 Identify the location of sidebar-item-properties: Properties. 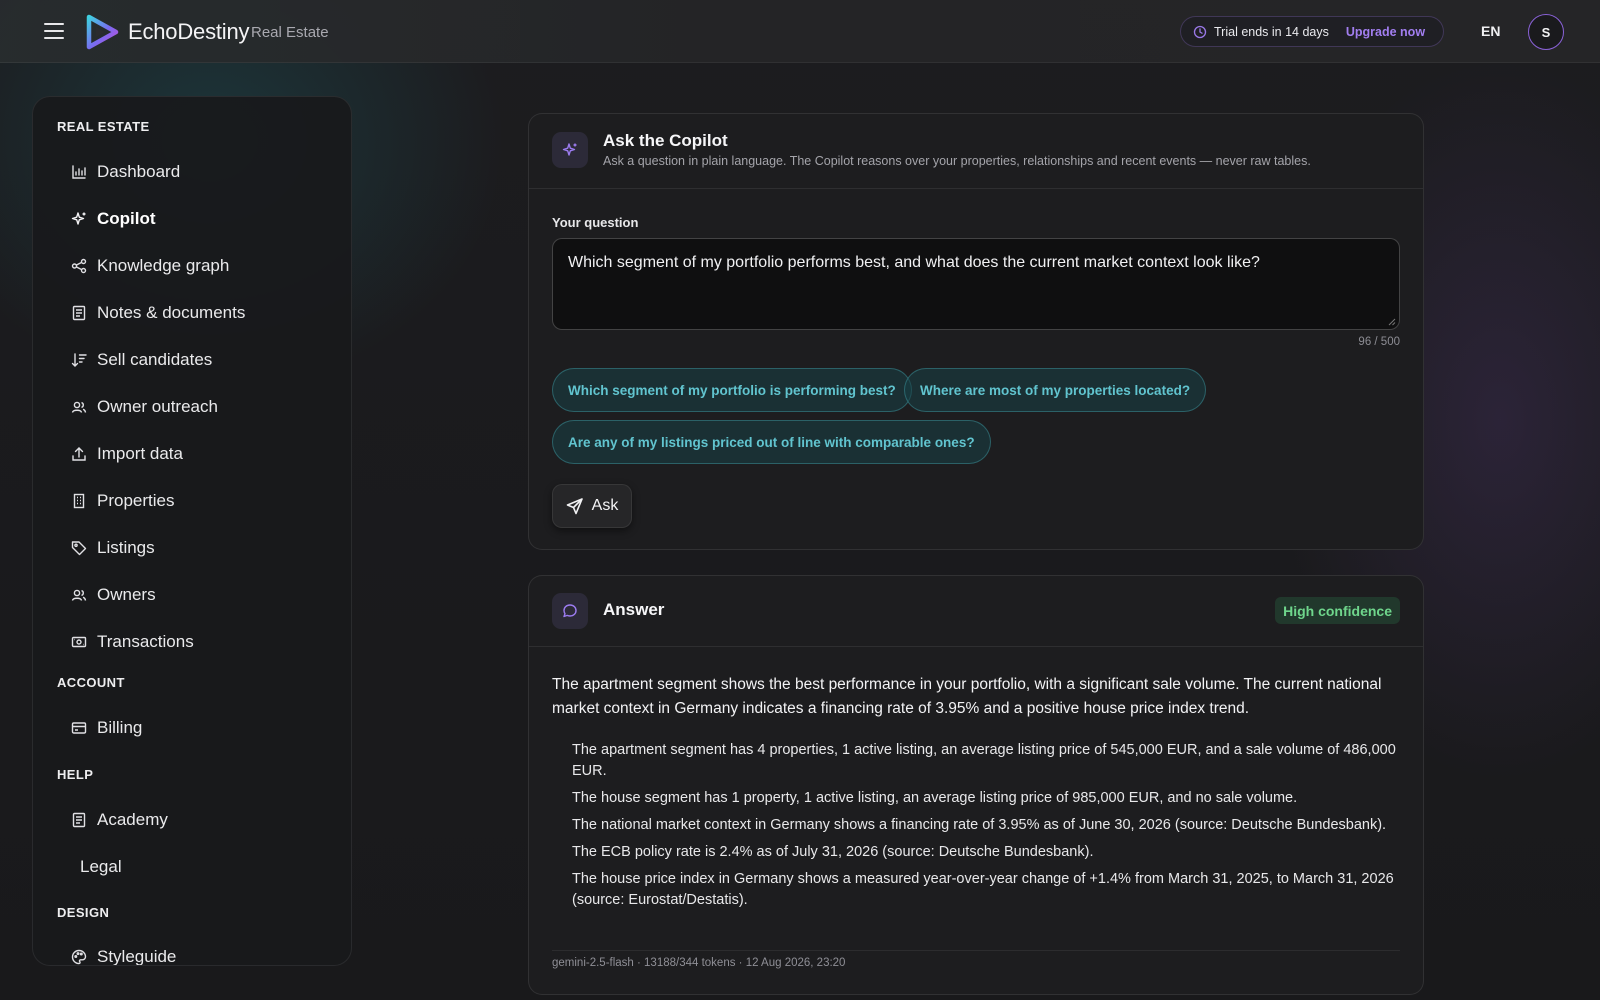
(122, 501).